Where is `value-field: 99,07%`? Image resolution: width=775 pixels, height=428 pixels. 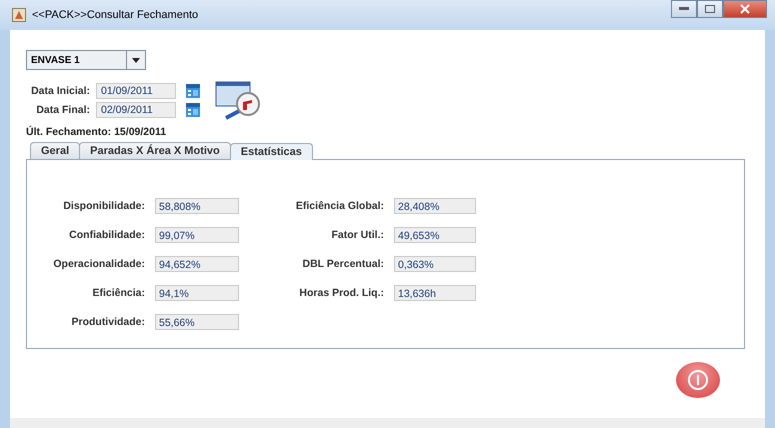
value-field: 99,07% is located at coordinates (197, 235).